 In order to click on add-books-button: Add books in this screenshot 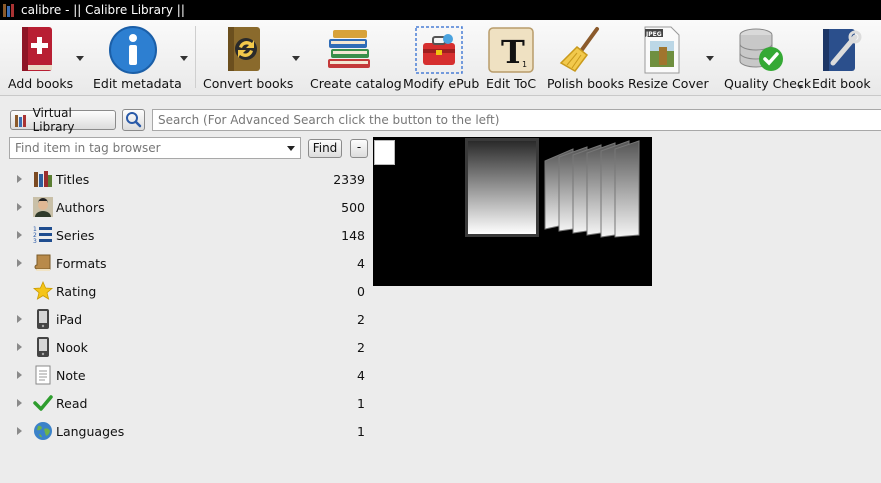, I will do `click(40, 58)`.